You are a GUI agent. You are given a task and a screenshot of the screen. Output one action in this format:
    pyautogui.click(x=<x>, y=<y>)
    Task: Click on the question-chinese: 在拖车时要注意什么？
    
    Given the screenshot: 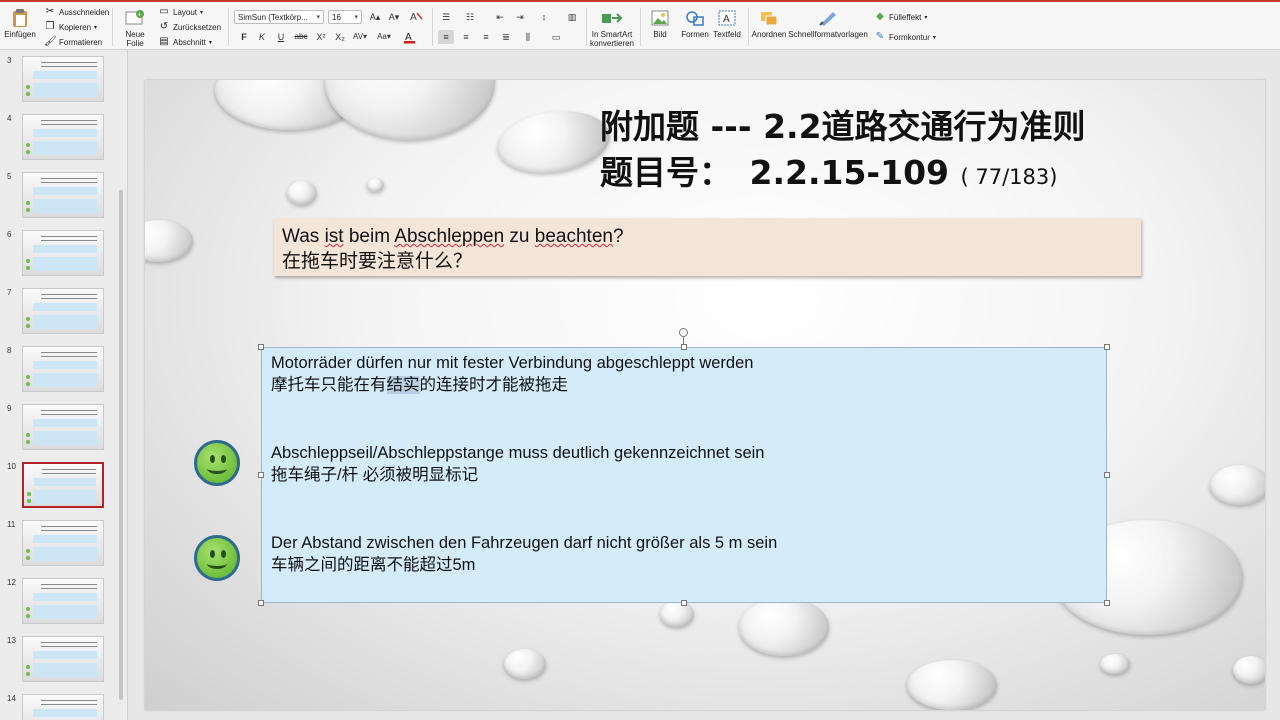 What is the action you would take?
    pyautogui.click(x=377, y=261)
    